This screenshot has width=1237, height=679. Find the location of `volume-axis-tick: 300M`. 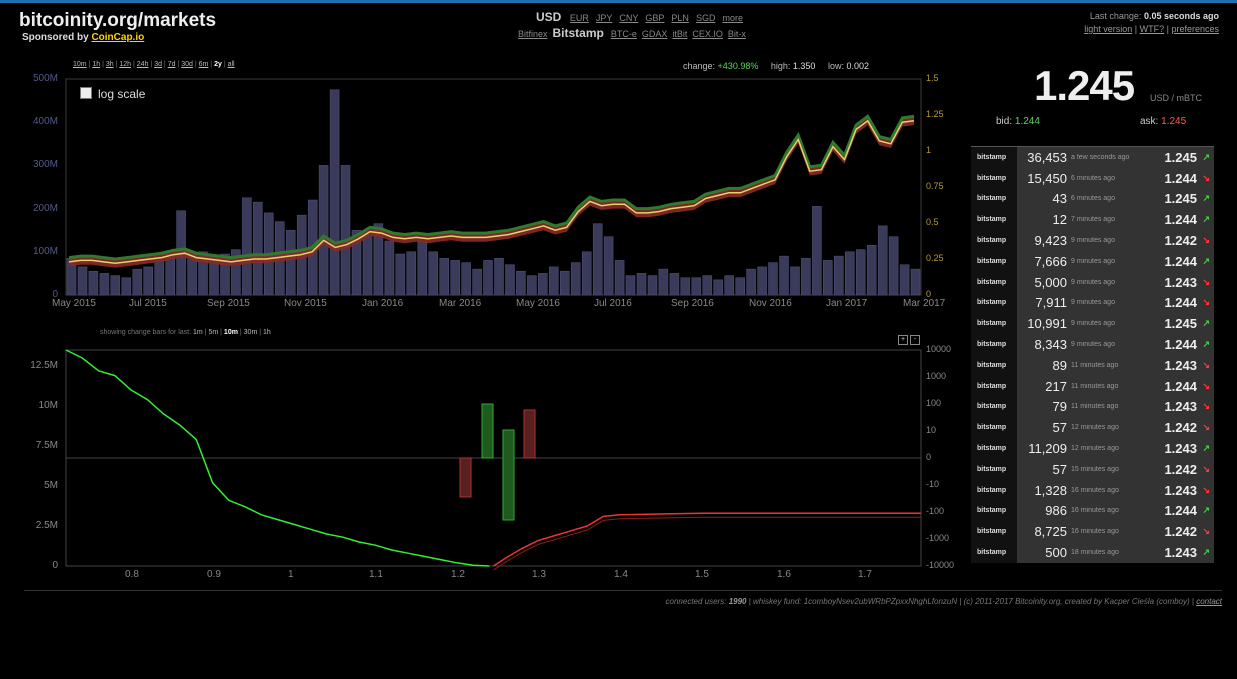

volume-axis-tick: 300M is located at coordinates (38, 164).